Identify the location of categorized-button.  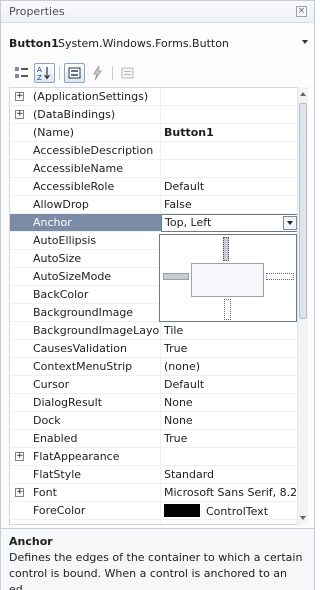
(21, 73).